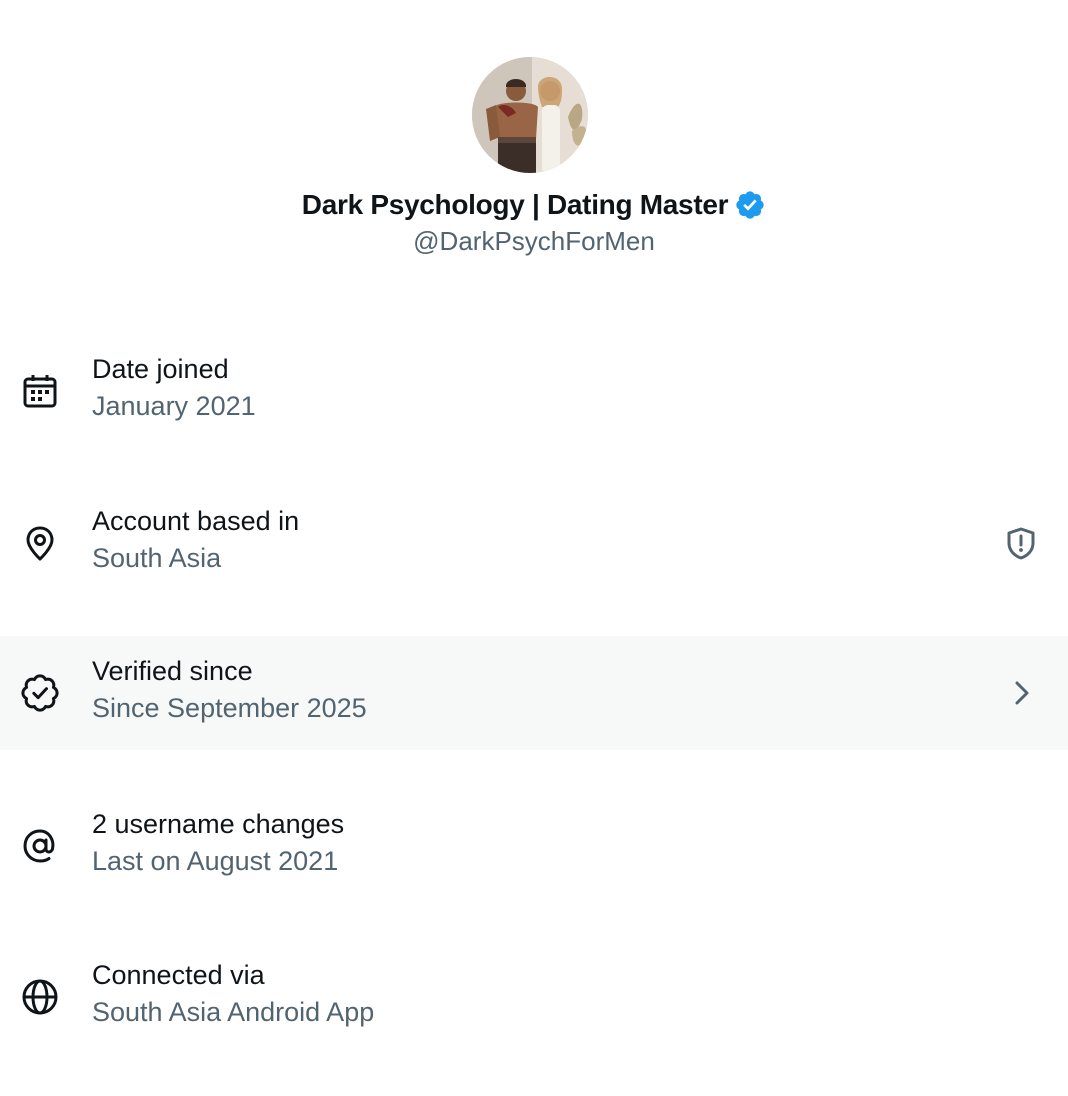 The height and width of the screenshot is (1096, 1068). I want to click on verified-check-icon, so click(750, 205).